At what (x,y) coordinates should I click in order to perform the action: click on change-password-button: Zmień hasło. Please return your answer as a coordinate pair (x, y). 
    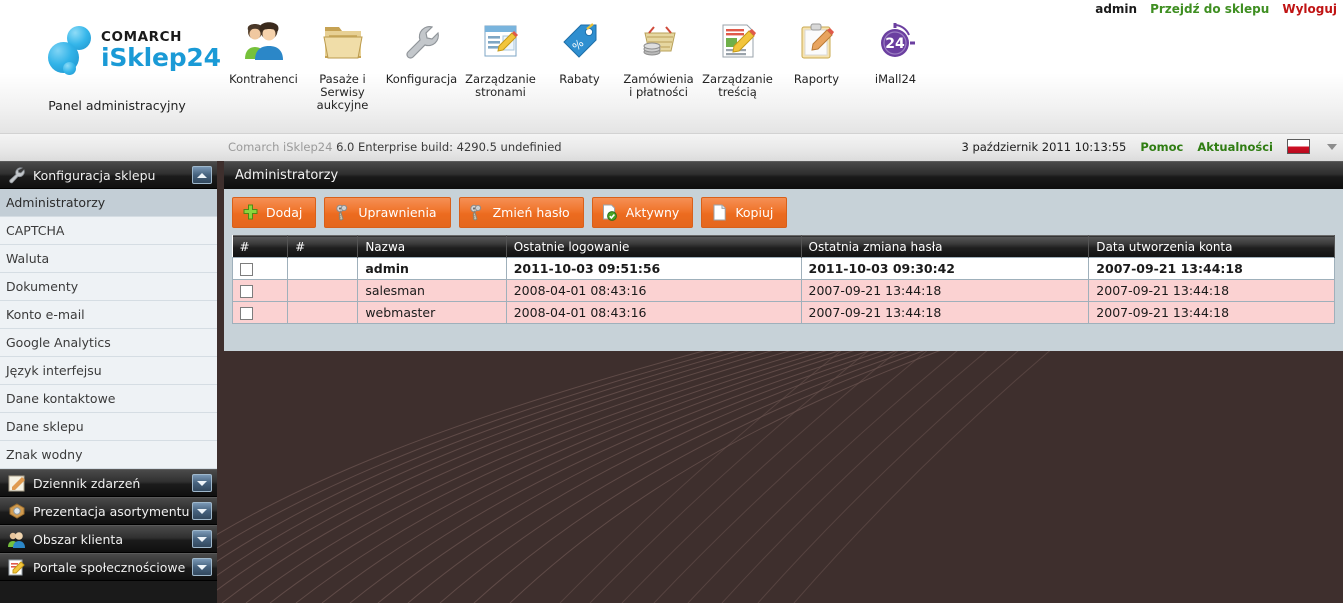
    Looking at the image, I should click on (521, 212).